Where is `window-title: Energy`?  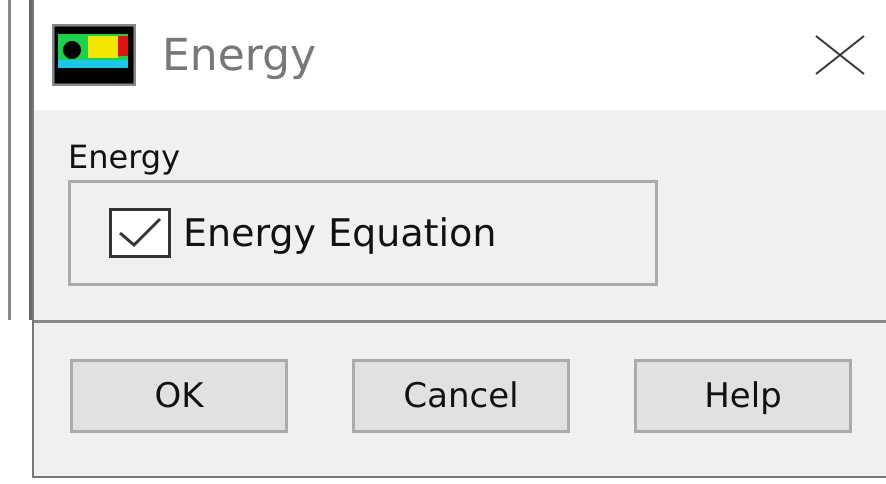 window-title: Energy is located at coordinates (240, 55).